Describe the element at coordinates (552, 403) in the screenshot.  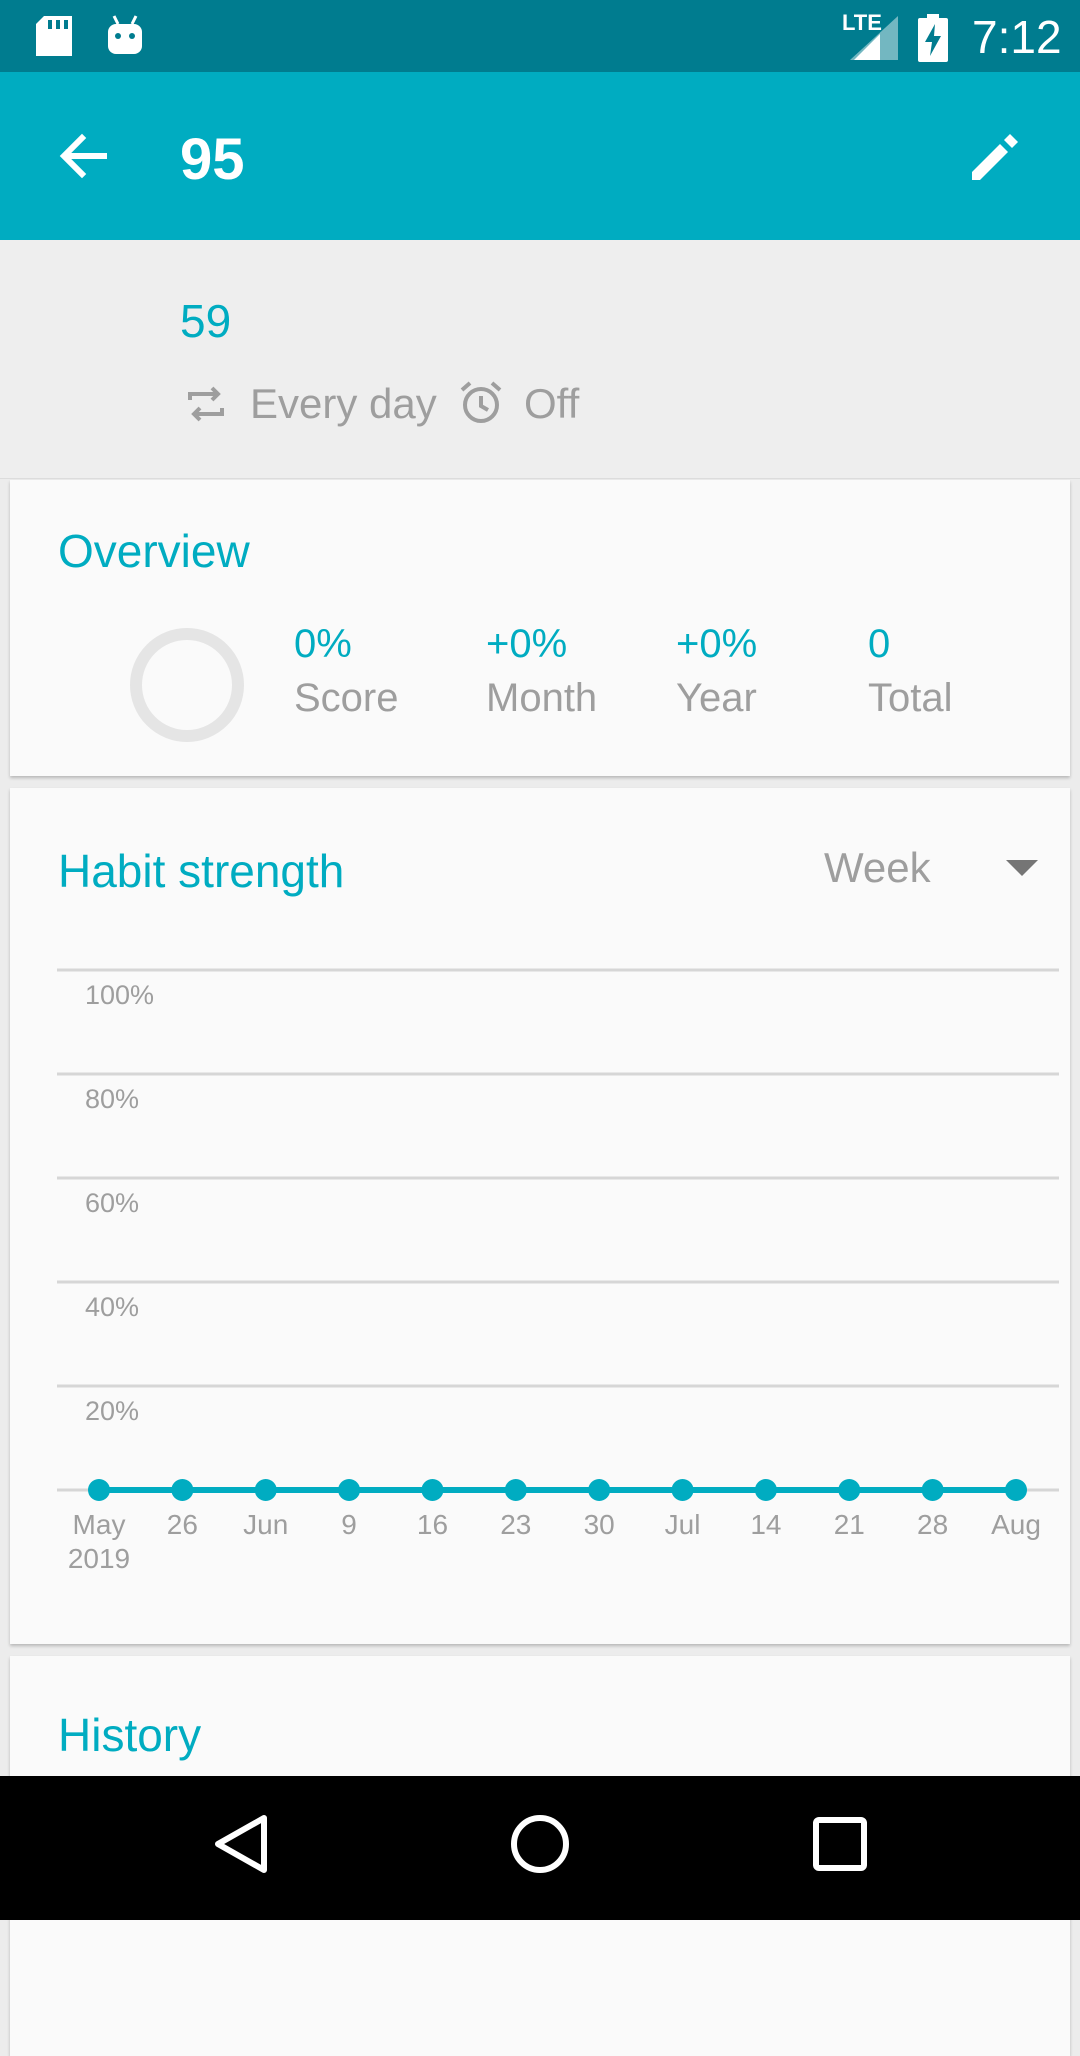
I see `reminder-text: Off` at that location.